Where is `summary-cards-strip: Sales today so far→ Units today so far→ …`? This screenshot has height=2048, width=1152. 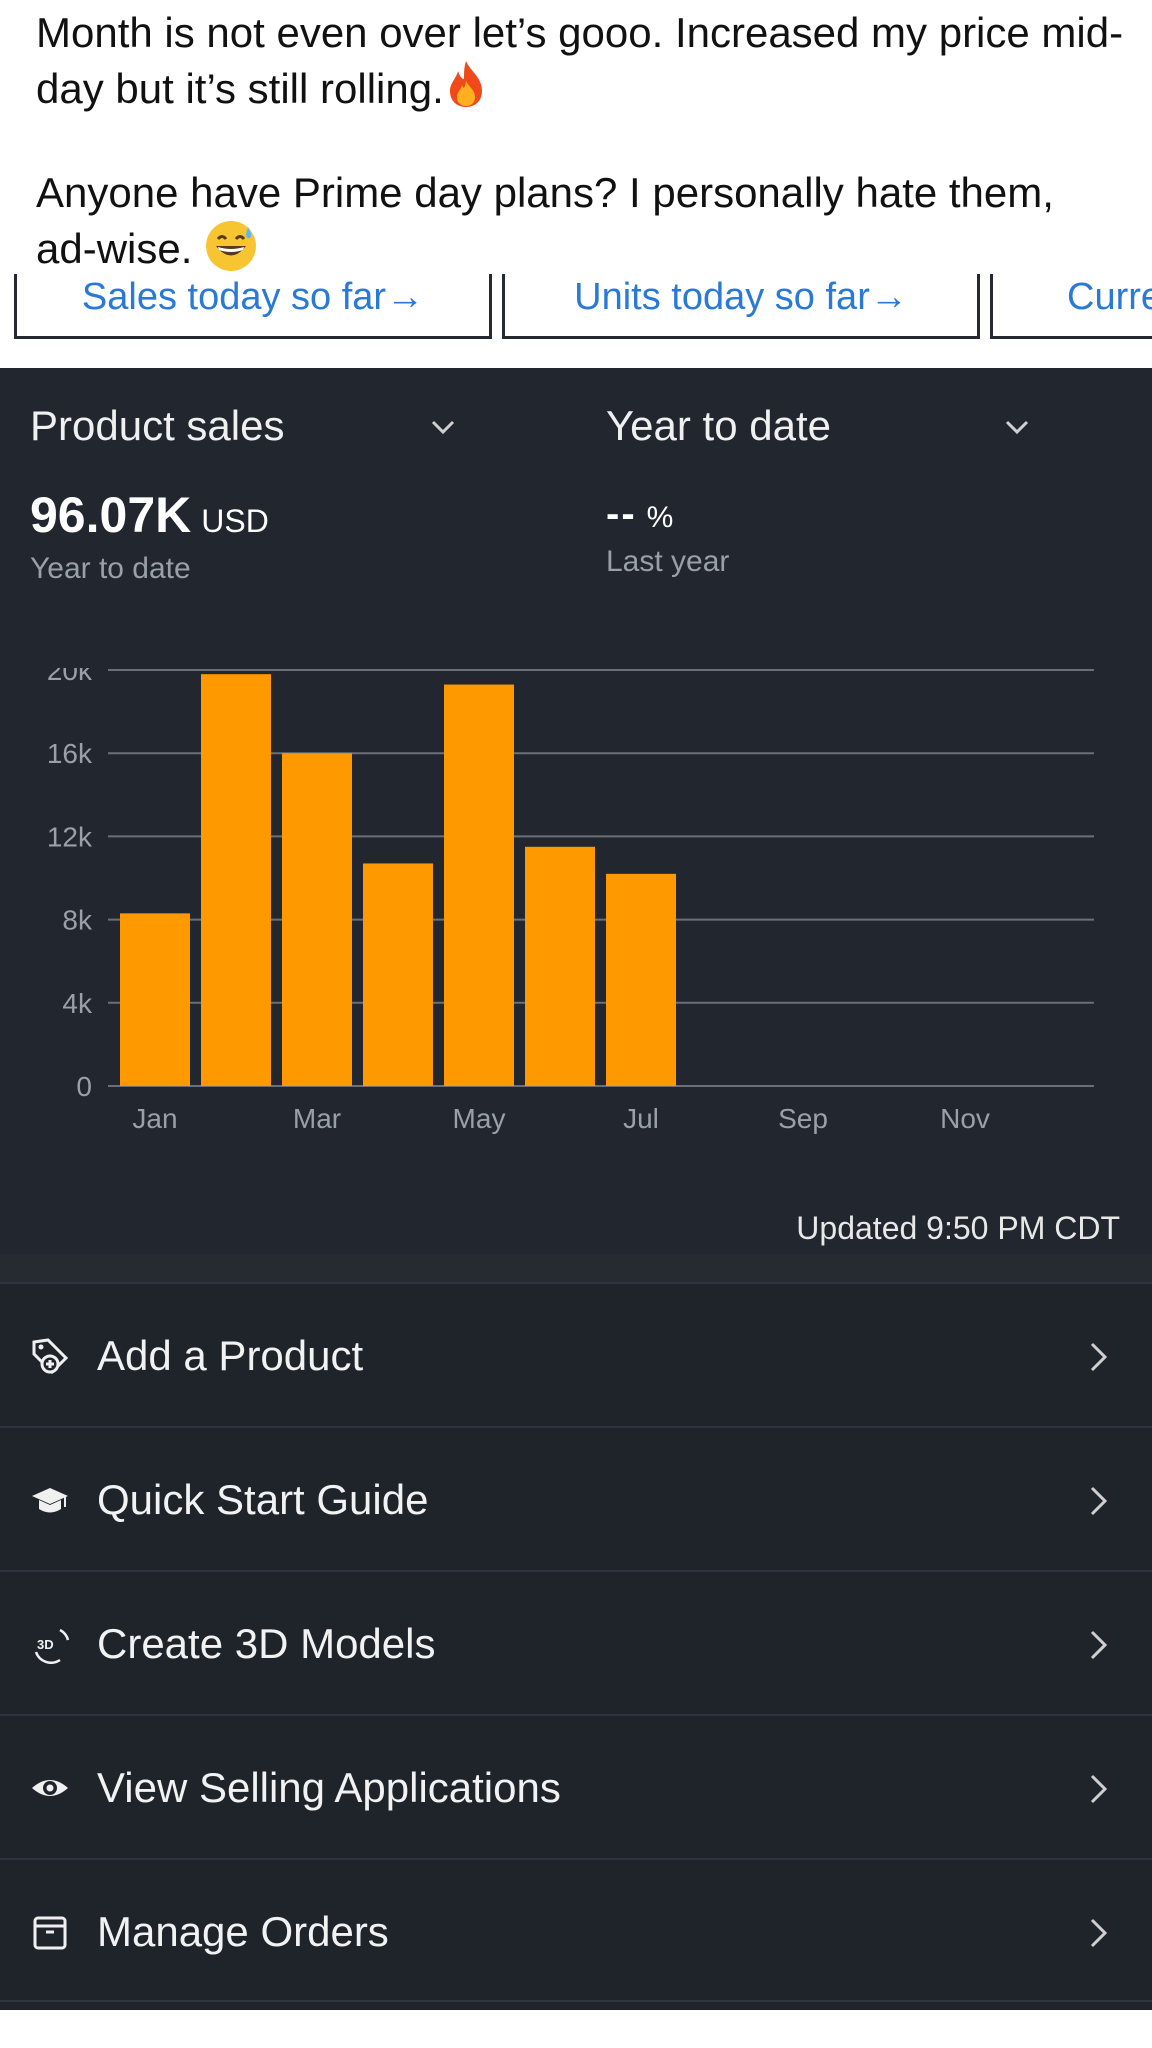
summary-cards-strip: Sales today so far→ Units today so far→ … is located at coordinates (576, 321).